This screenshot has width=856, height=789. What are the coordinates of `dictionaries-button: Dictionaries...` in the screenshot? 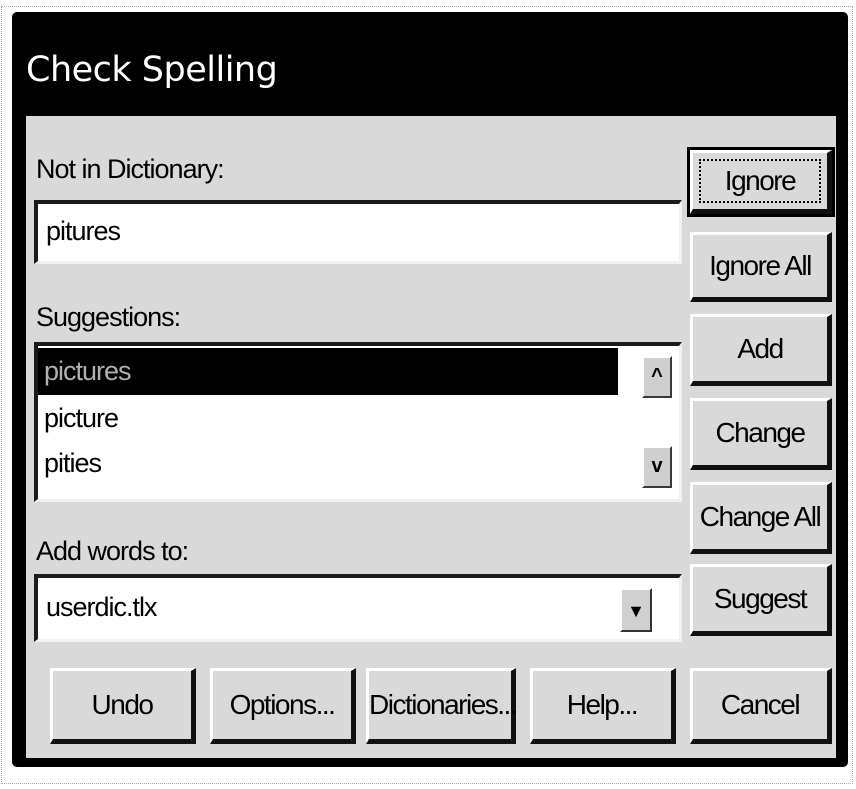 It's located at (442, 706).